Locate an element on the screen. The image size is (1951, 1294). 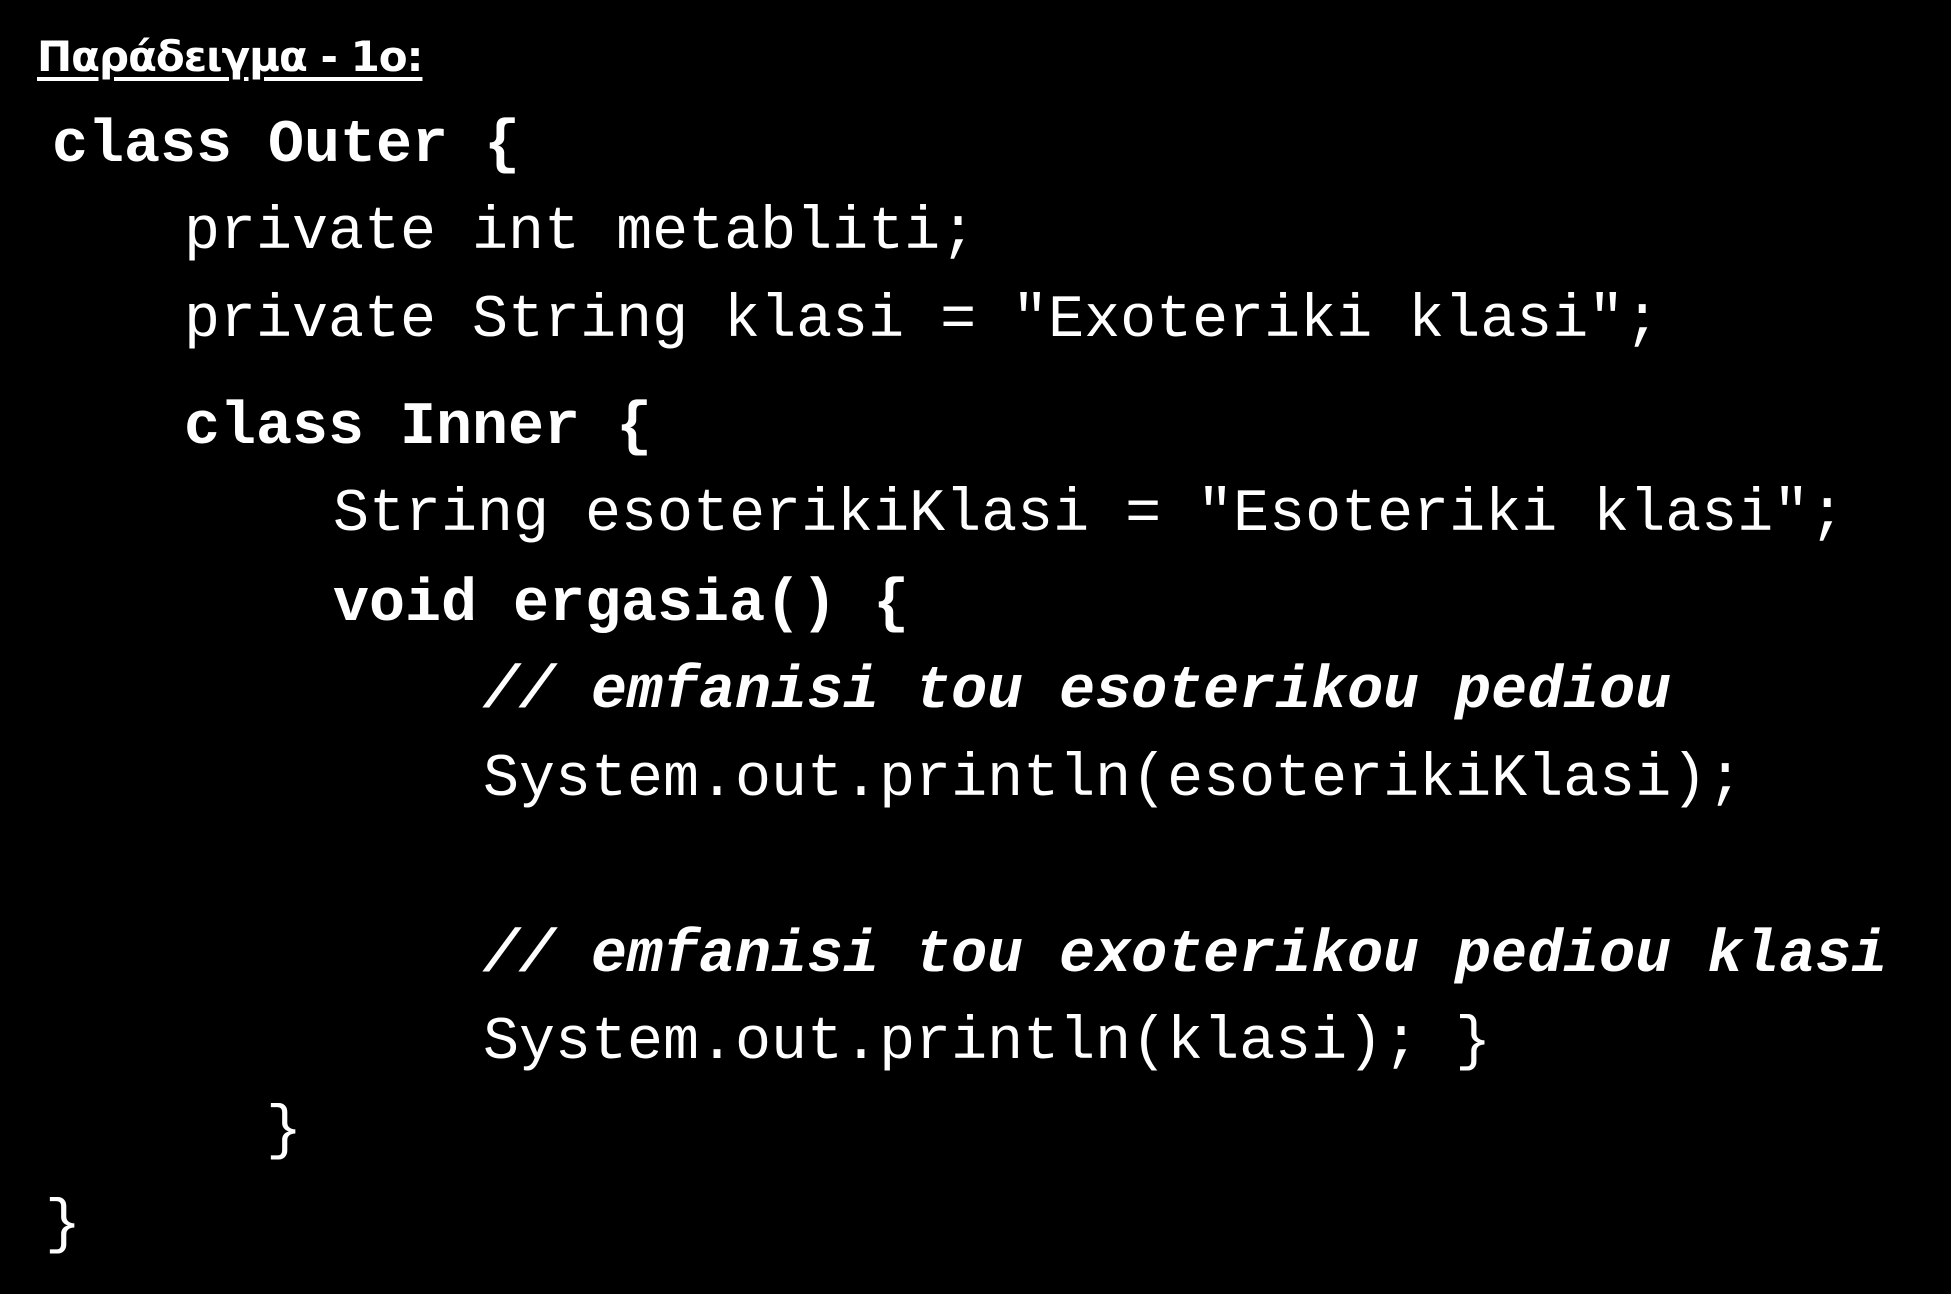
code-line-class-outer: class Outer { is located at coordinates (286, 146).